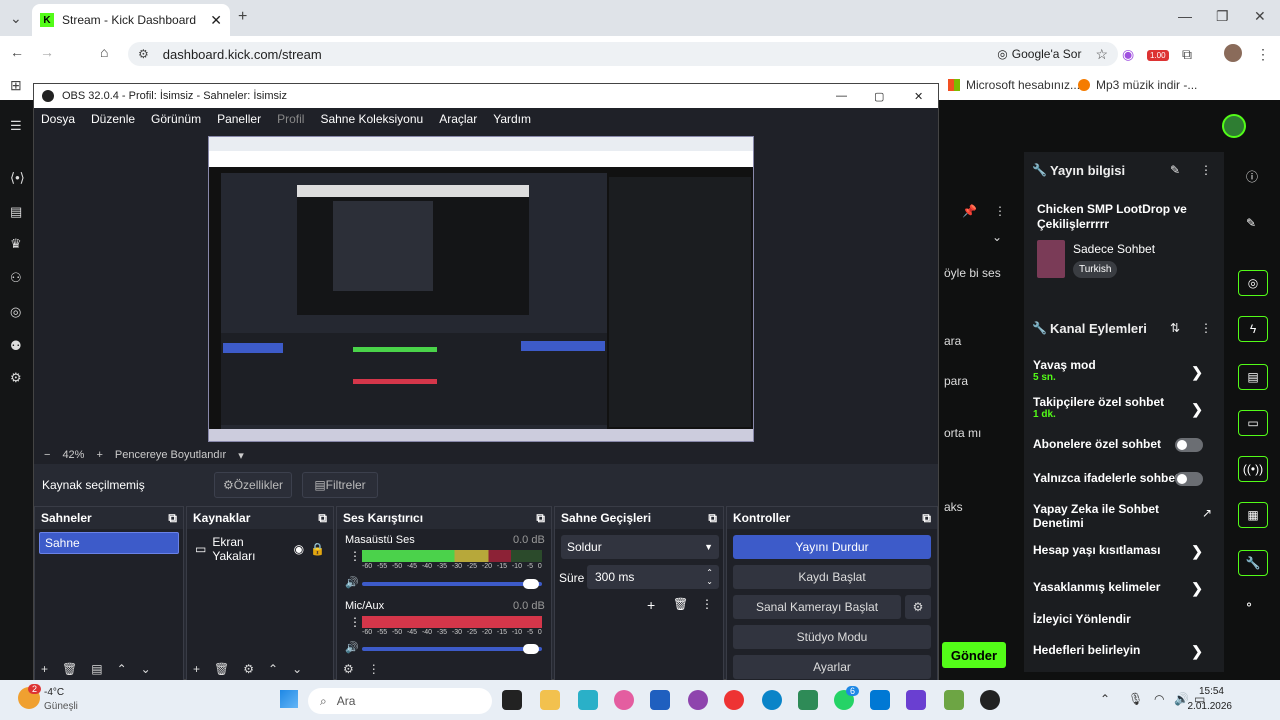 The image size is (1280, 720). What do you see at coordinates (1181, 699) in the screenshot?
I see `volume-icon: 🔊` at bounding box center [1181, 699].